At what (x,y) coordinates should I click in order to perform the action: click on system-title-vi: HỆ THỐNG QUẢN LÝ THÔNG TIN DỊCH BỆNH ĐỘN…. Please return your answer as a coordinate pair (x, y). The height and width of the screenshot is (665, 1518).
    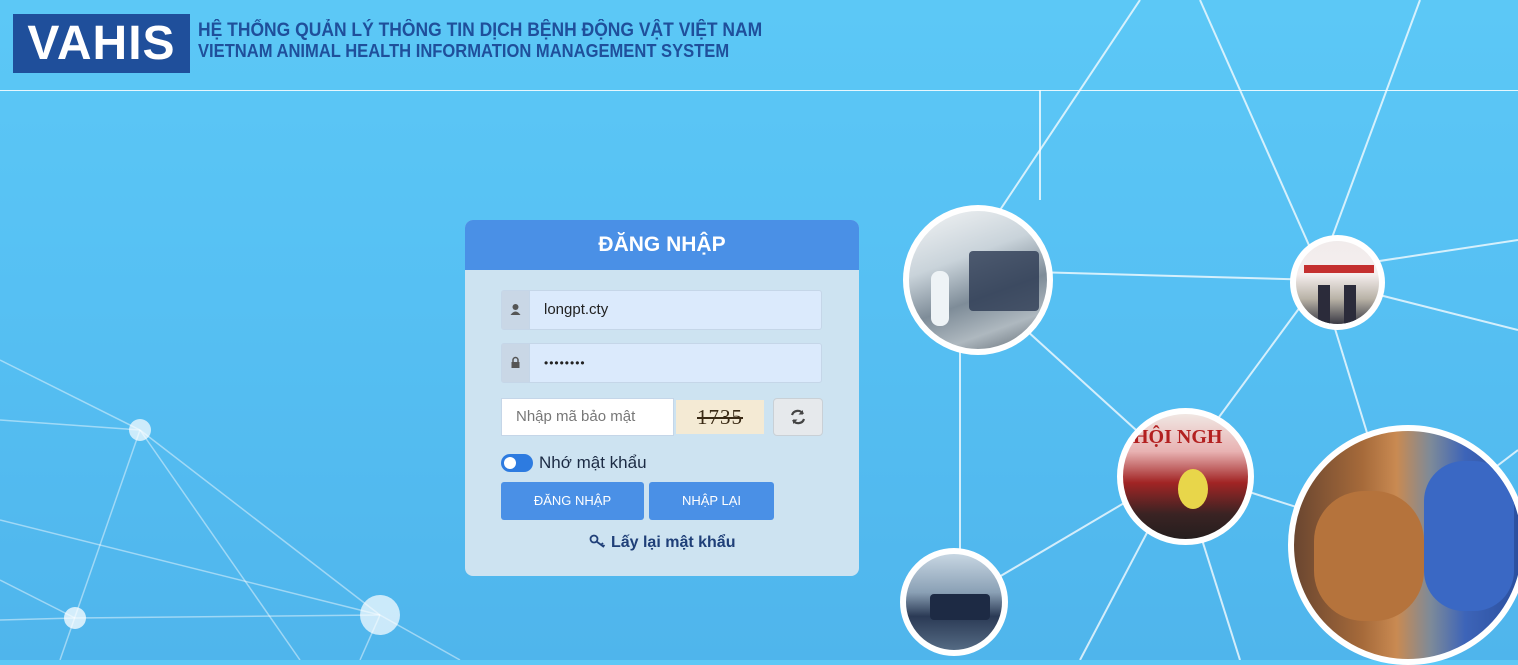
    Looking at the image, I should click on (480, 30).